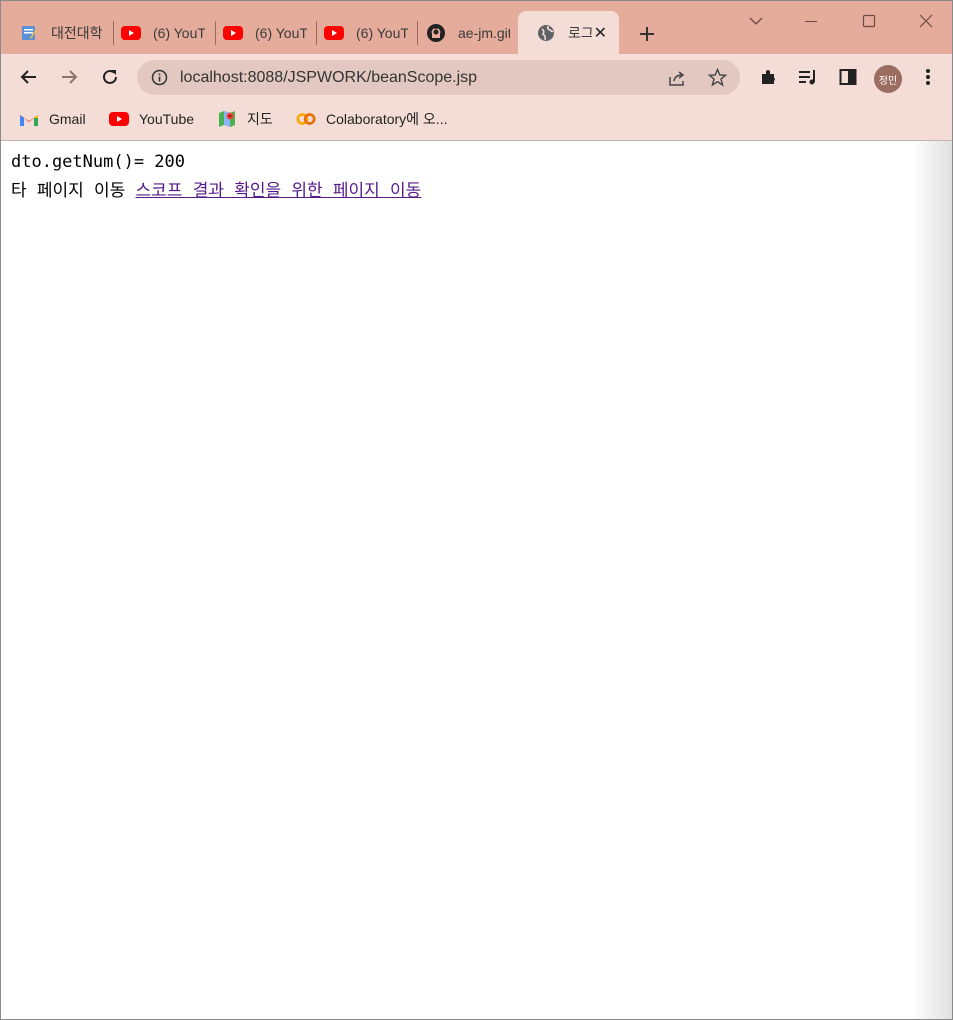 The width and height of the screenshot is (953, 1020). I want to click on memo-icon, so click(29, 33).